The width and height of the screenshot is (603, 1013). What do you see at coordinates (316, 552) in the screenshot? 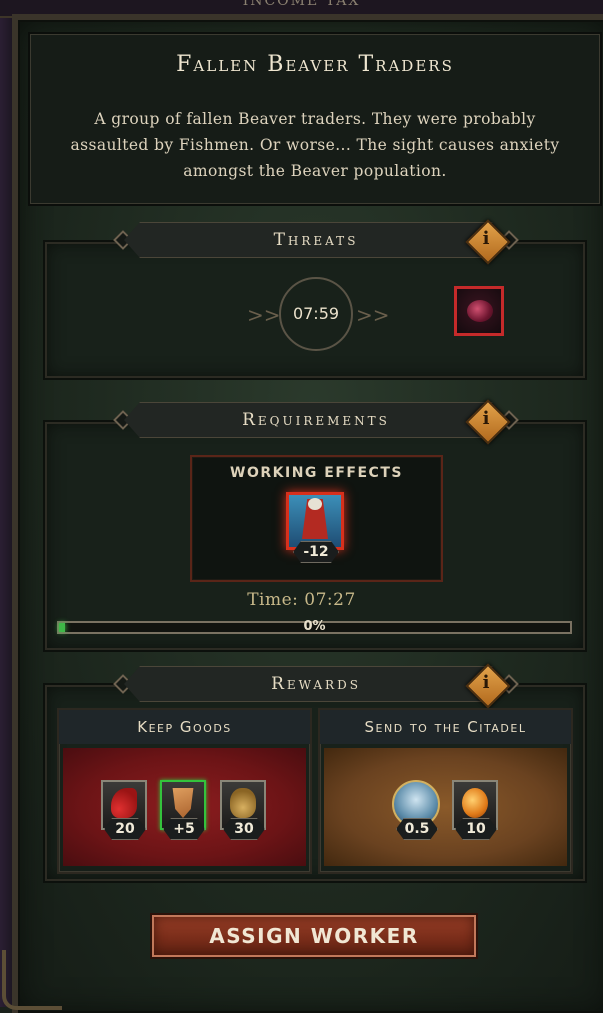
I see `effect-value: -12` at bounding box center [316, 552].